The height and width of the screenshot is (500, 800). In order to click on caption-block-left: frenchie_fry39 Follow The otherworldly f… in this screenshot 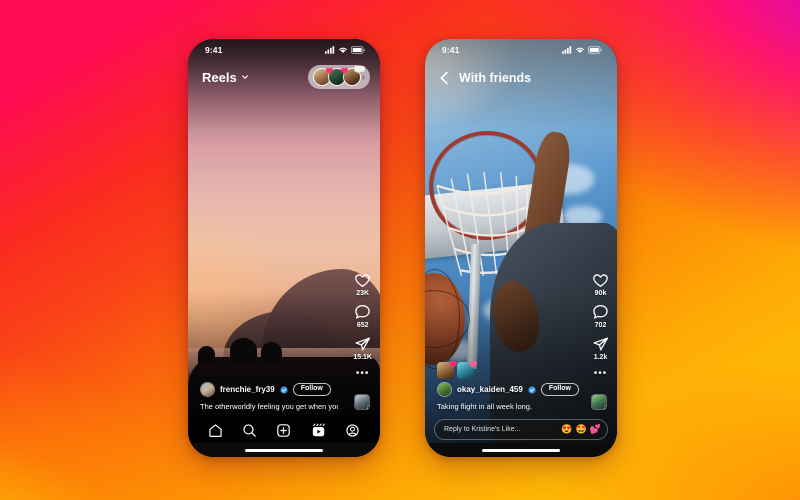, I will do `click(284, 396)`.